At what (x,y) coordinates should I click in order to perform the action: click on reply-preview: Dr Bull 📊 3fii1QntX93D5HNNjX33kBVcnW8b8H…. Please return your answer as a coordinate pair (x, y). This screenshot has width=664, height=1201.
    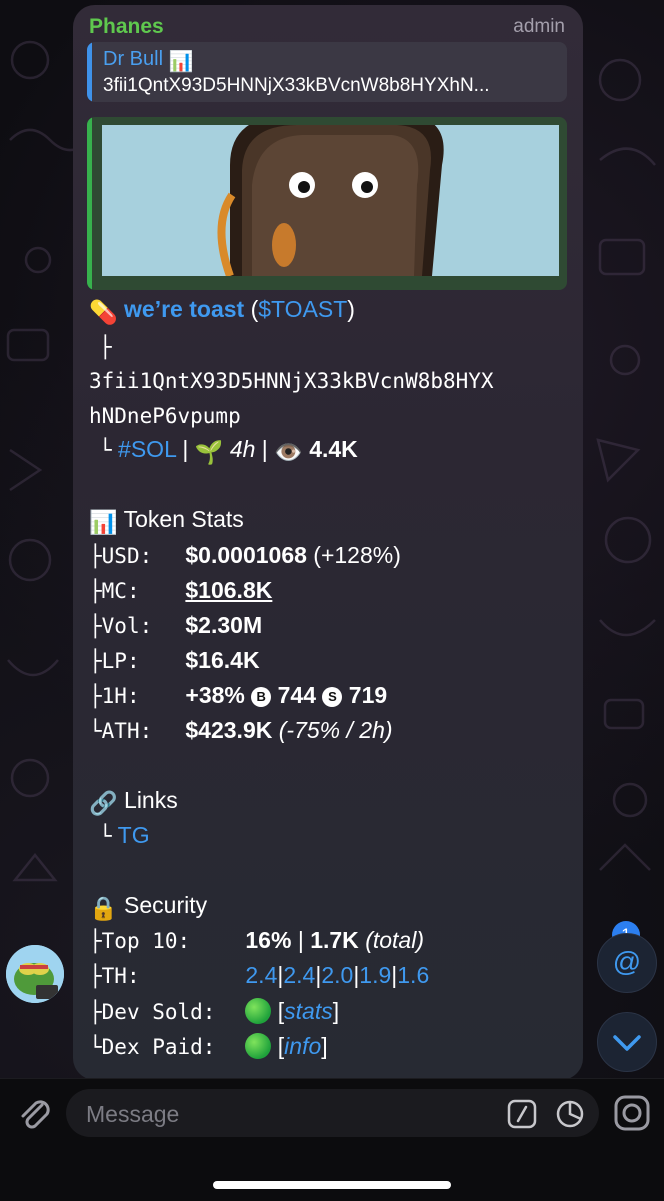
    Looking at the image, I should click on (327, 72).